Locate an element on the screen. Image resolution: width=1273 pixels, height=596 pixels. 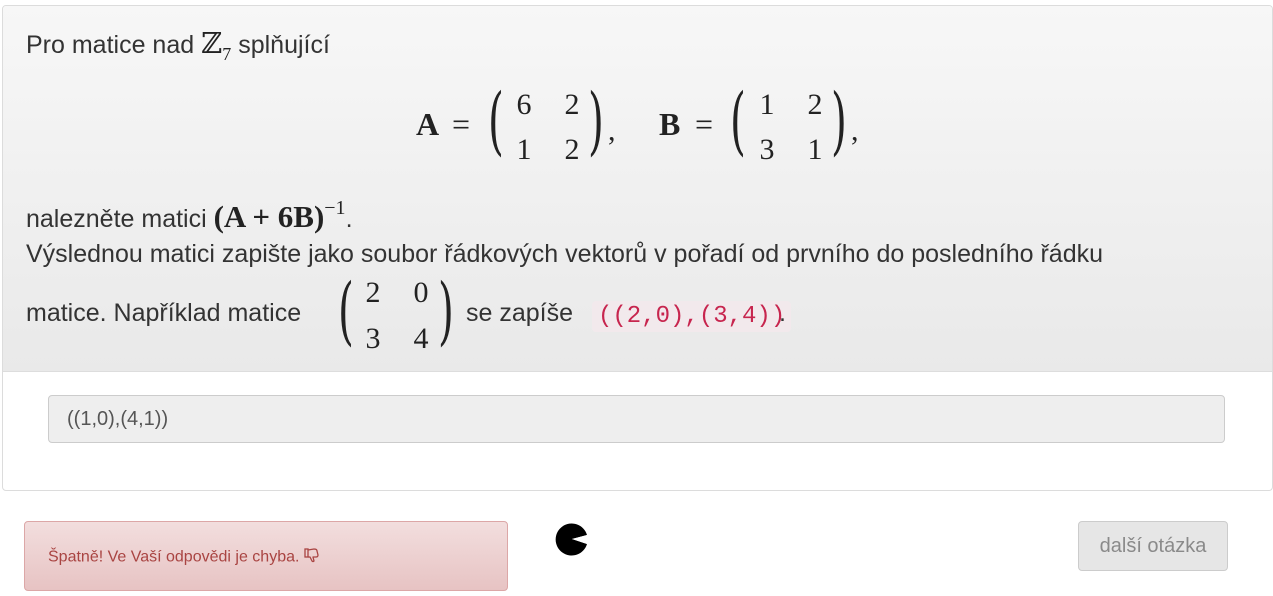
example-cell: 2 is located at coordinates (373, 292).